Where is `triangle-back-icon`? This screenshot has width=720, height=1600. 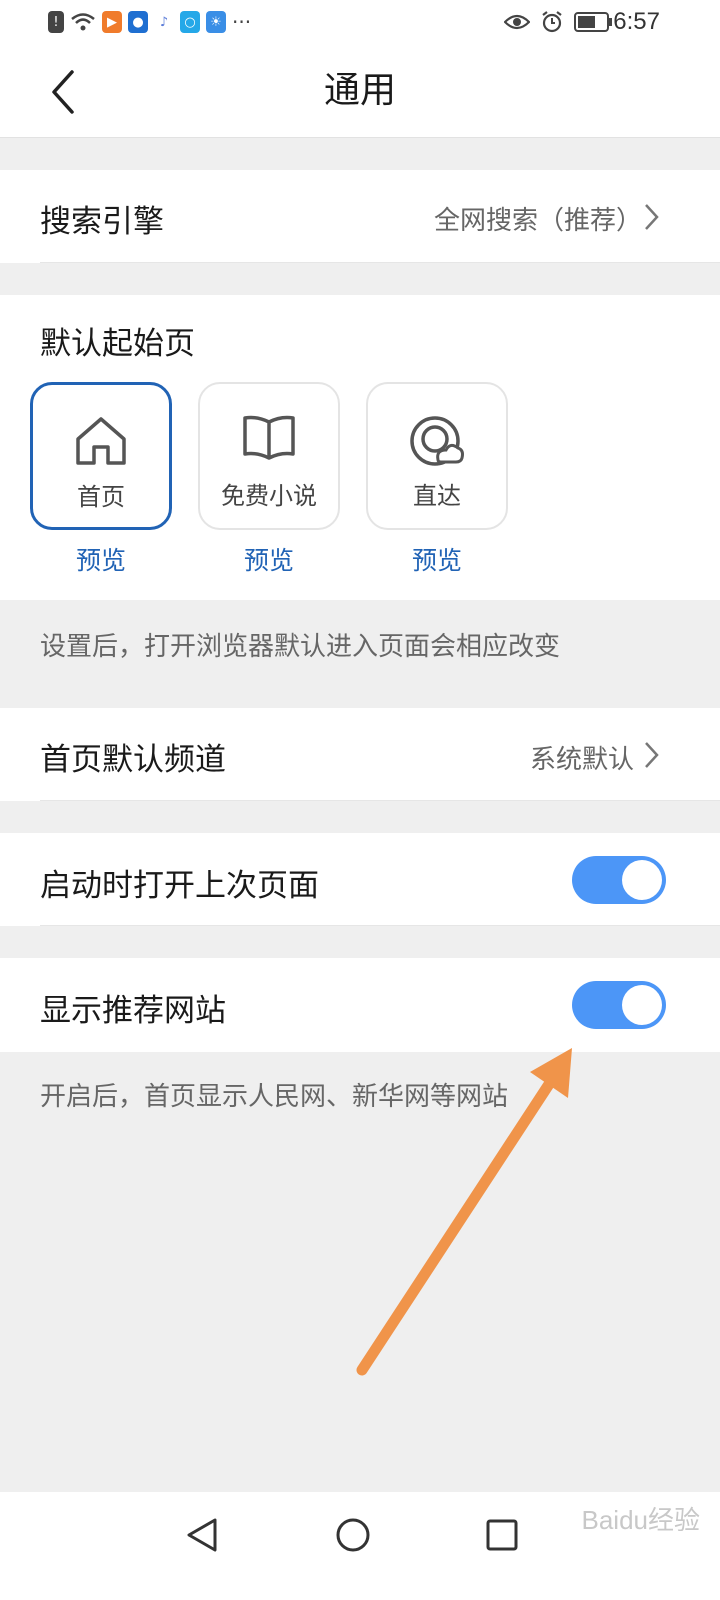
triangle-back-icon is located at coordinates (202, 1535).